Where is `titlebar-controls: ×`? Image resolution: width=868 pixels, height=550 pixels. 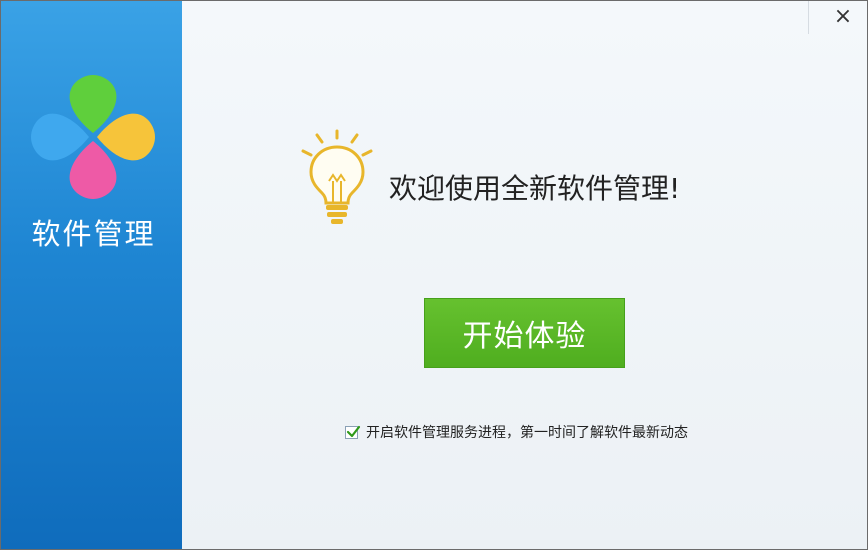 titlebar-controls: × is located at coordinates (837, 17).